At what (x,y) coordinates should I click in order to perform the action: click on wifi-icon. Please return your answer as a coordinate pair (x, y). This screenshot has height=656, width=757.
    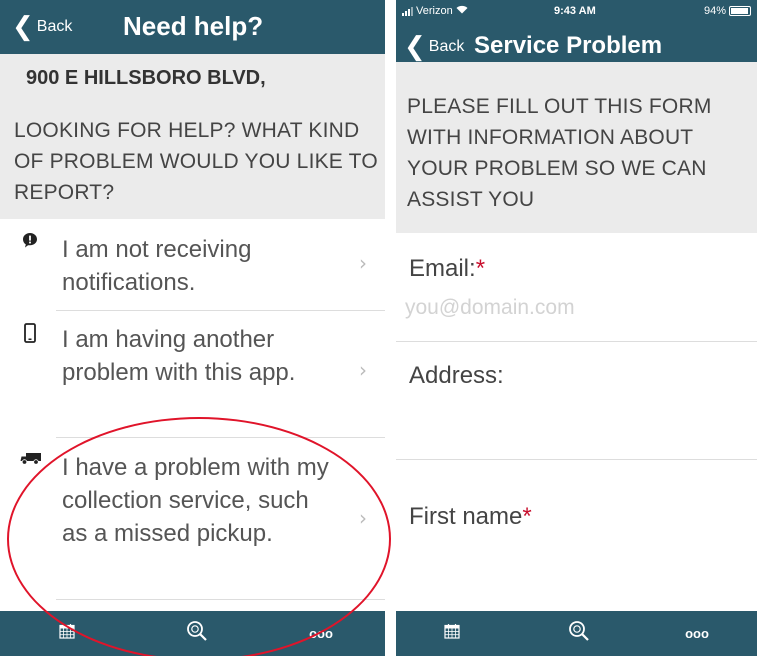
    Looking at the image, I should click on (462, 11).